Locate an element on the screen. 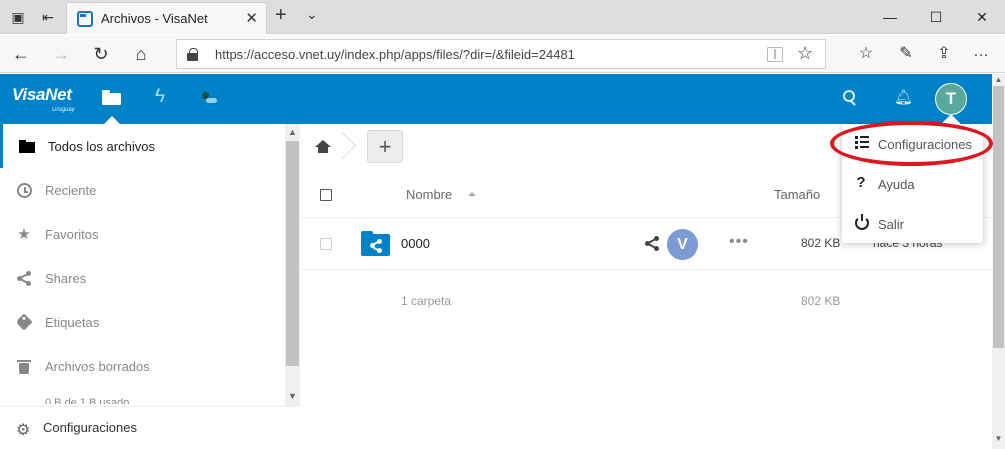  row-select-checkbox is located at coordinates (326, 244).